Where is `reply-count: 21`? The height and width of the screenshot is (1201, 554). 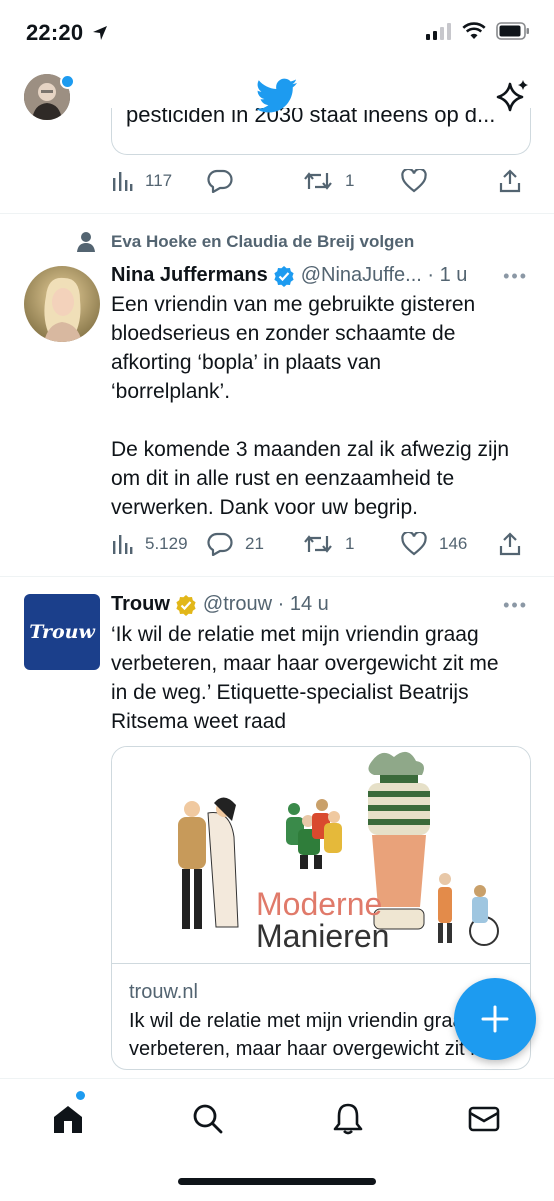 reply-count: 21 is located at coordinates (254, 543).